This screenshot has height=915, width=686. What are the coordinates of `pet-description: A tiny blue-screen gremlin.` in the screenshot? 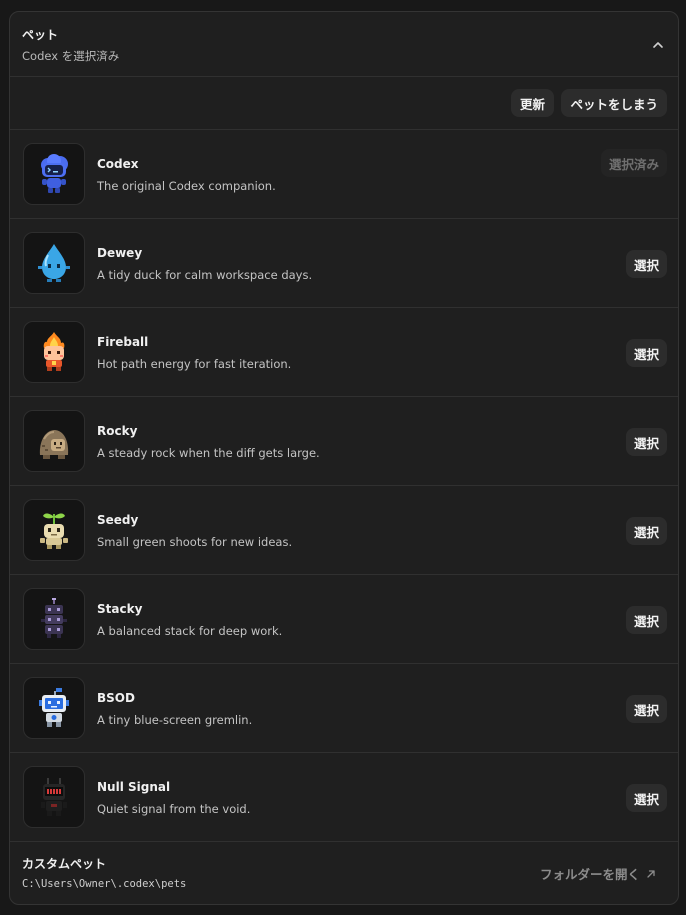 It's located at (175, 720).